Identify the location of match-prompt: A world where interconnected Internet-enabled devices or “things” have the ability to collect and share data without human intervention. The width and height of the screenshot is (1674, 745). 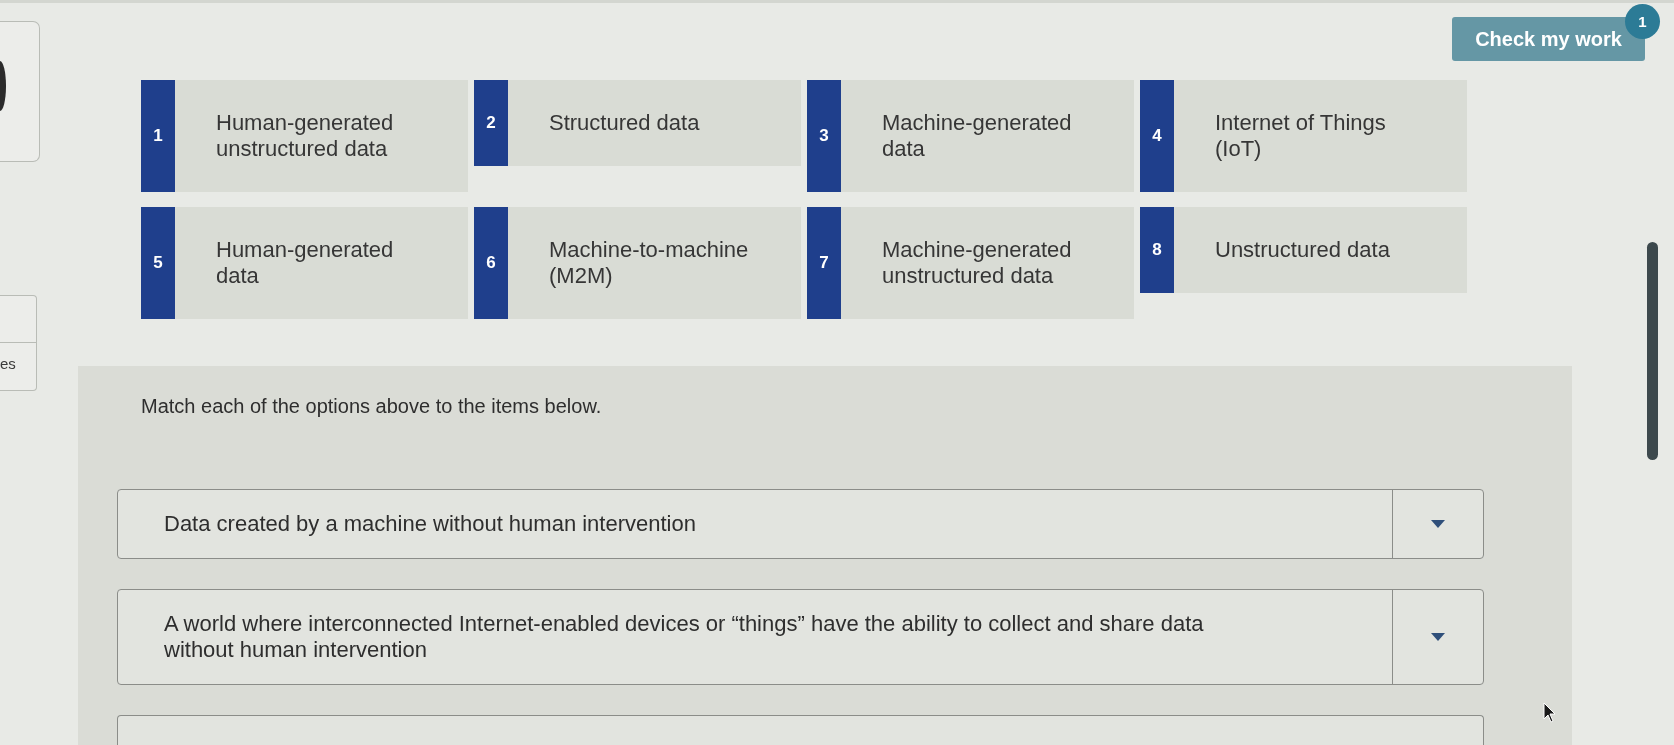
(684, 637).